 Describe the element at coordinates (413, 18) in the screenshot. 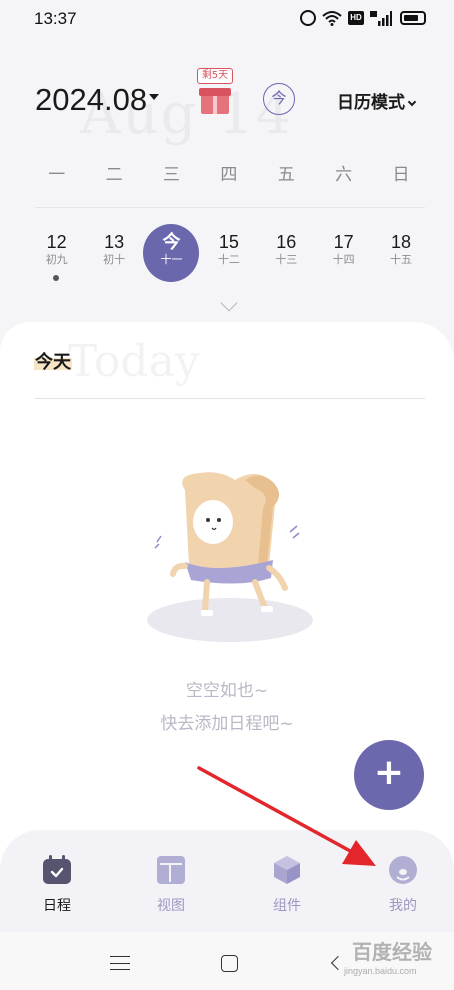

I see `battery-icon` at that location.